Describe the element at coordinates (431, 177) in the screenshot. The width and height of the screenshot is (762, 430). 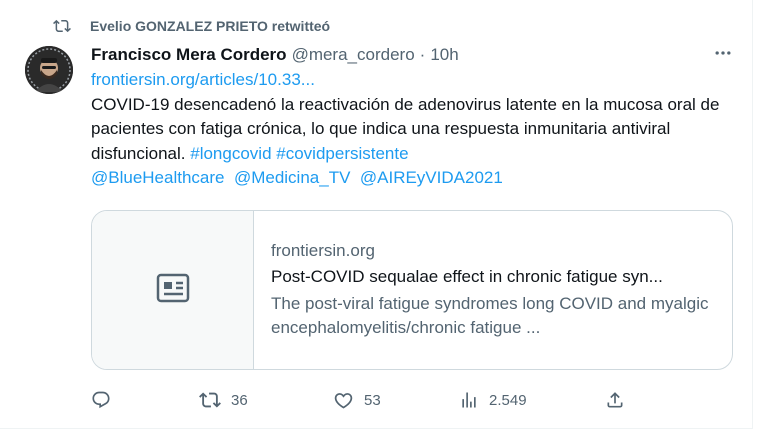
I see `mention-aireyvida2021: @AIREyVIDA2021` at that location.